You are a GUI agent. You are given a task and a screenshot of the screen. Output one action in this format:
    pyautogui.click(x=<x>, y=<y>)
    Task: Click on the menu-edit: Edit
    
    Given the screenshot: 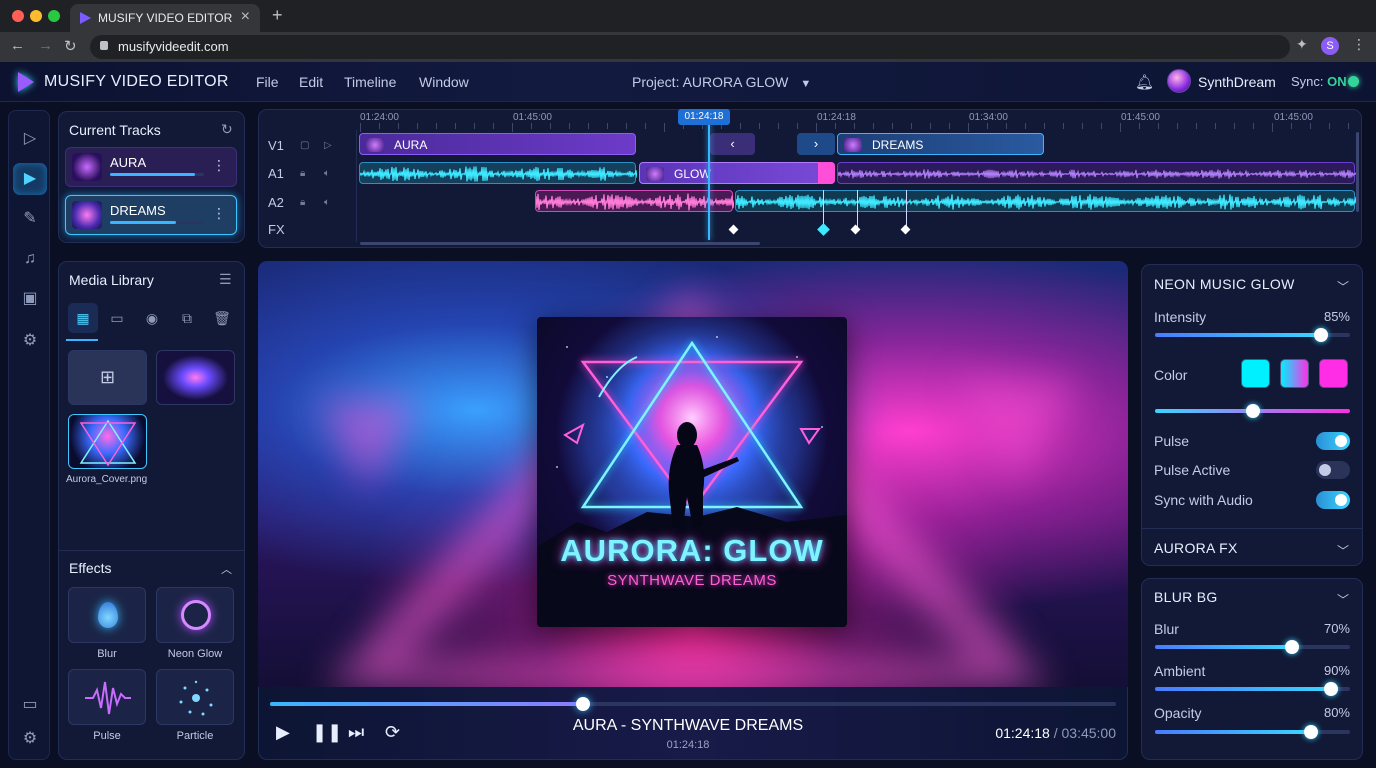 What is the action you would take?
    pyautogui.click(x=311, y=82)
    